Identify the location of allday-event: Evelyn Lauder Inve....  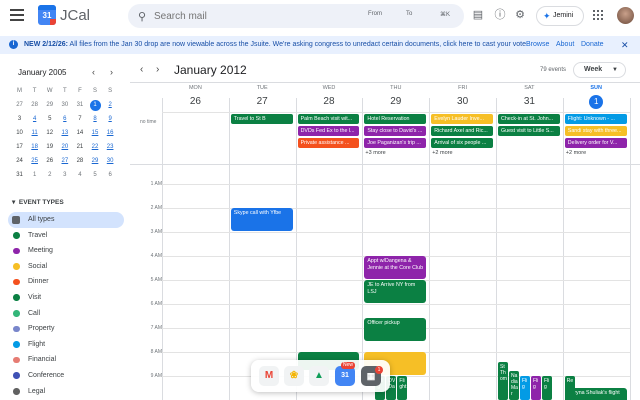
(462, 119).